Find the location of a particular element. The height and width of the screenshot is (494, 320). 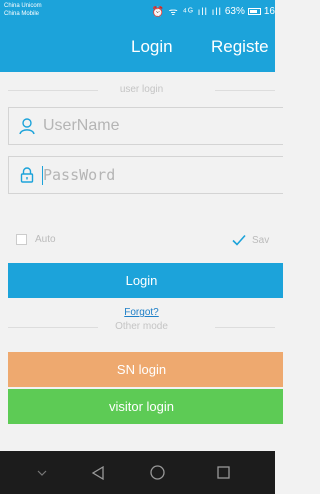

checkmark-icon is located at coordinates (239, 240).